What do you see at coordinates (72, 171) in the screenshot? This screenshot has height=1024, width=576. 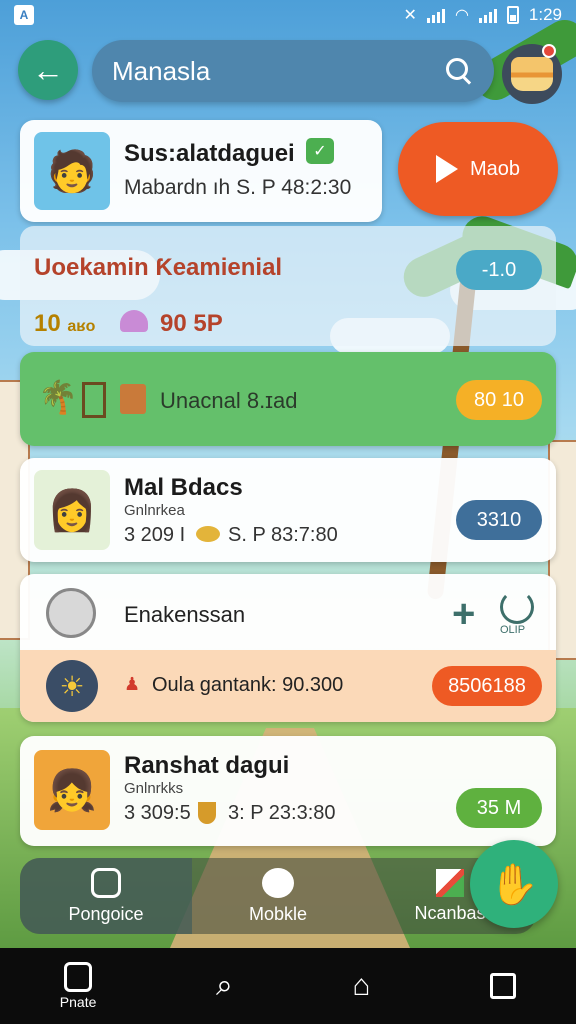 I see `avatar: 🧑` at bounding box center [72, 171].